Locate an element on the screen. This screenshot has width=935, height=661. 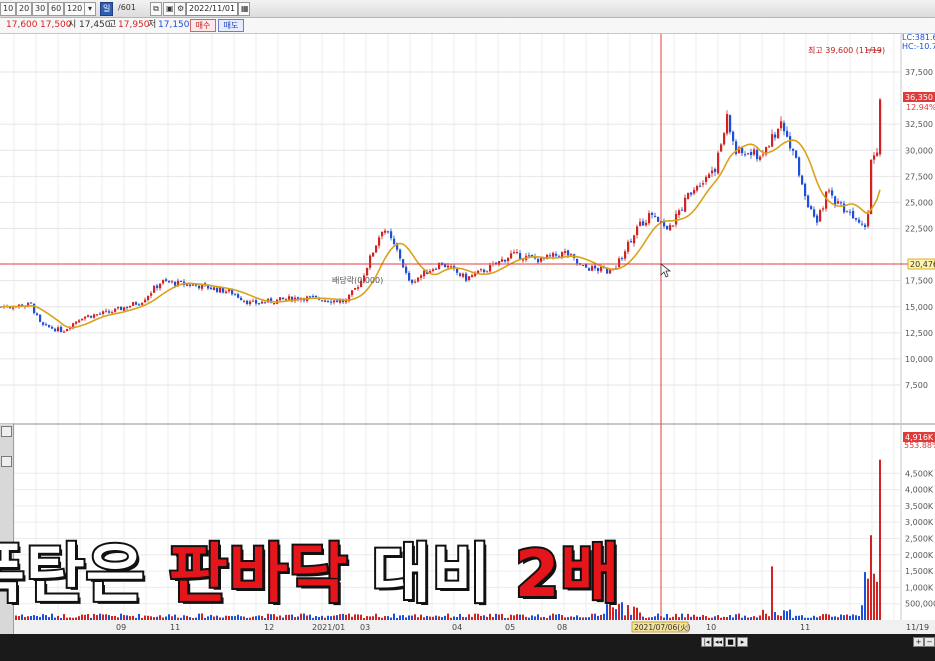
nav-stop-icon: ■ is located at coordinates (730, 642).